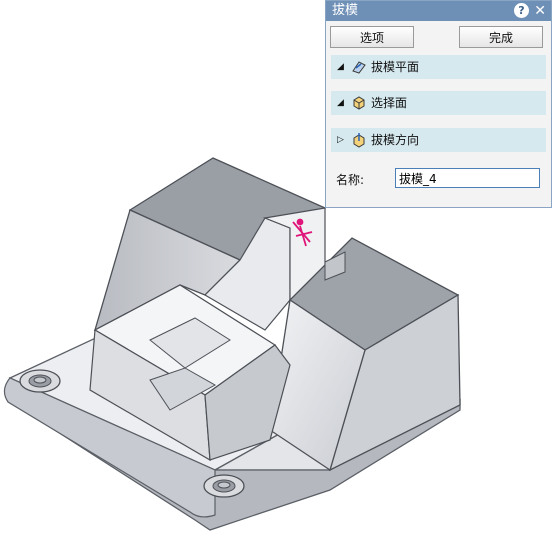  I want to click on help-icon: ?, so click(521, 10).